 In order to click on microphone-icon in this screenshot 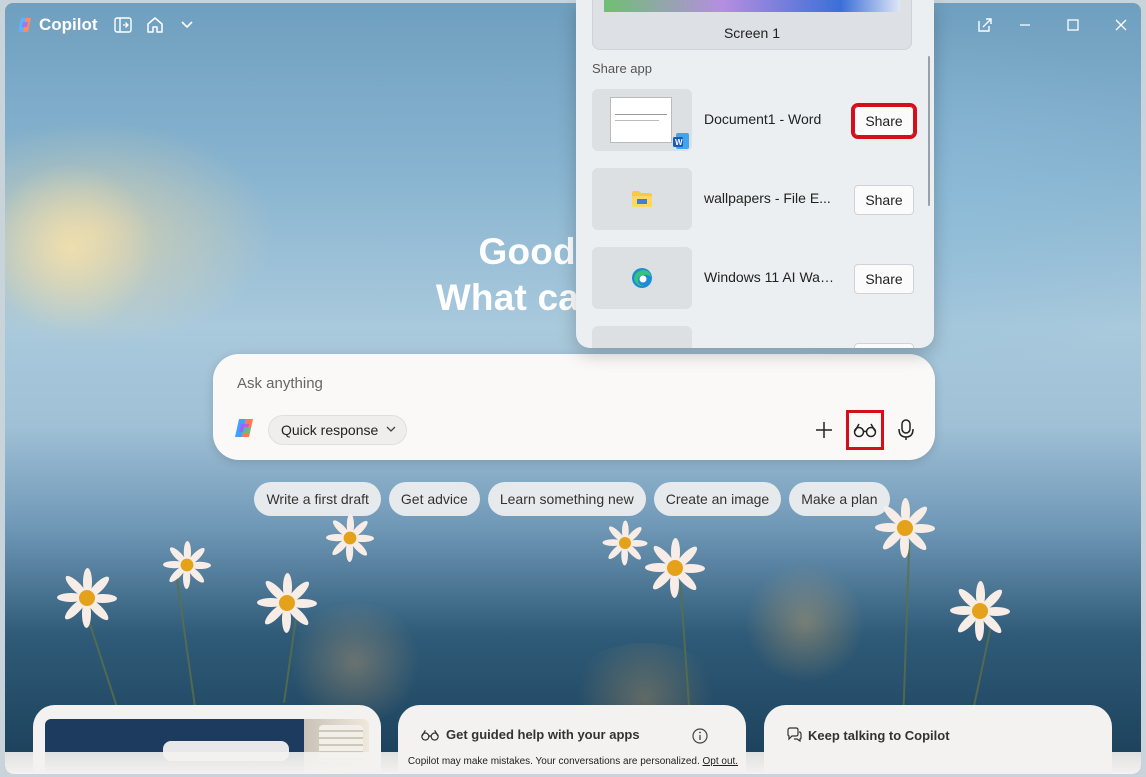, I will do `click(906, 429)`.